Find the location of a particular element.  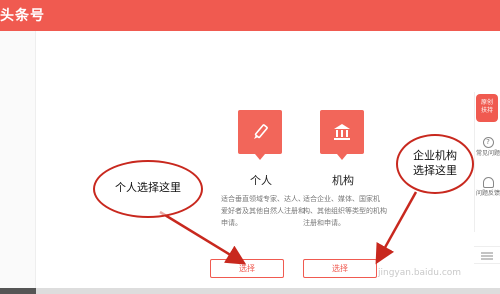

headset-icon is located at coordinates (488, 182).